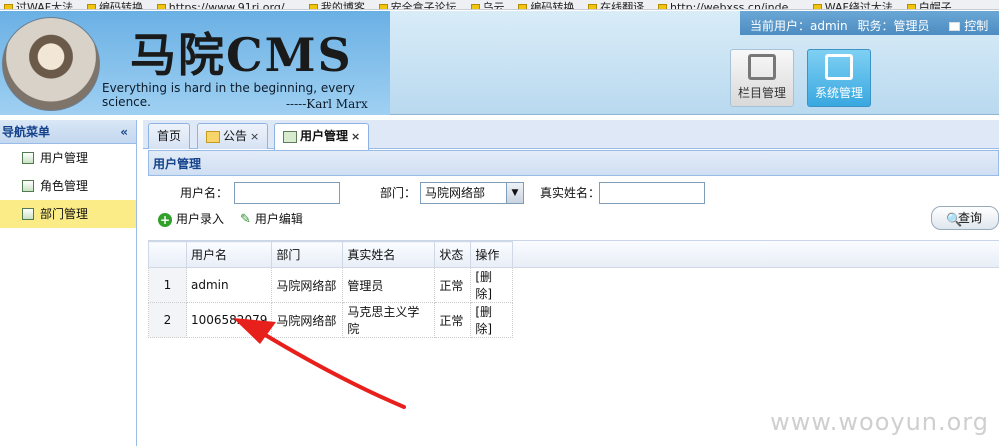 The image size is (999, 446). What do you see at coordinates (68, 283) in the screenshot?
I see `sidebar: 导航菜单 « 用户管理 角色管理 部门管理` at bounding box center [68, 283].